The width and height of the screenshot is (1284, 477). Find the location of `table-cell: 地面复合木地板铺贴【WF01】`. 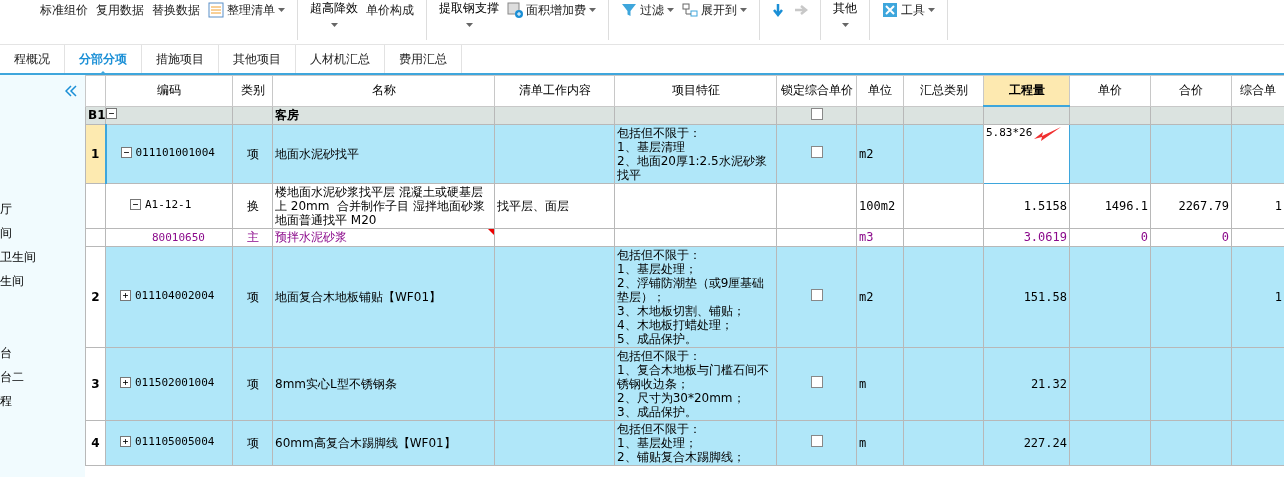

table-cell: 地面复合木地板铺贴【WF01】 is located at coordinates (383, 296).